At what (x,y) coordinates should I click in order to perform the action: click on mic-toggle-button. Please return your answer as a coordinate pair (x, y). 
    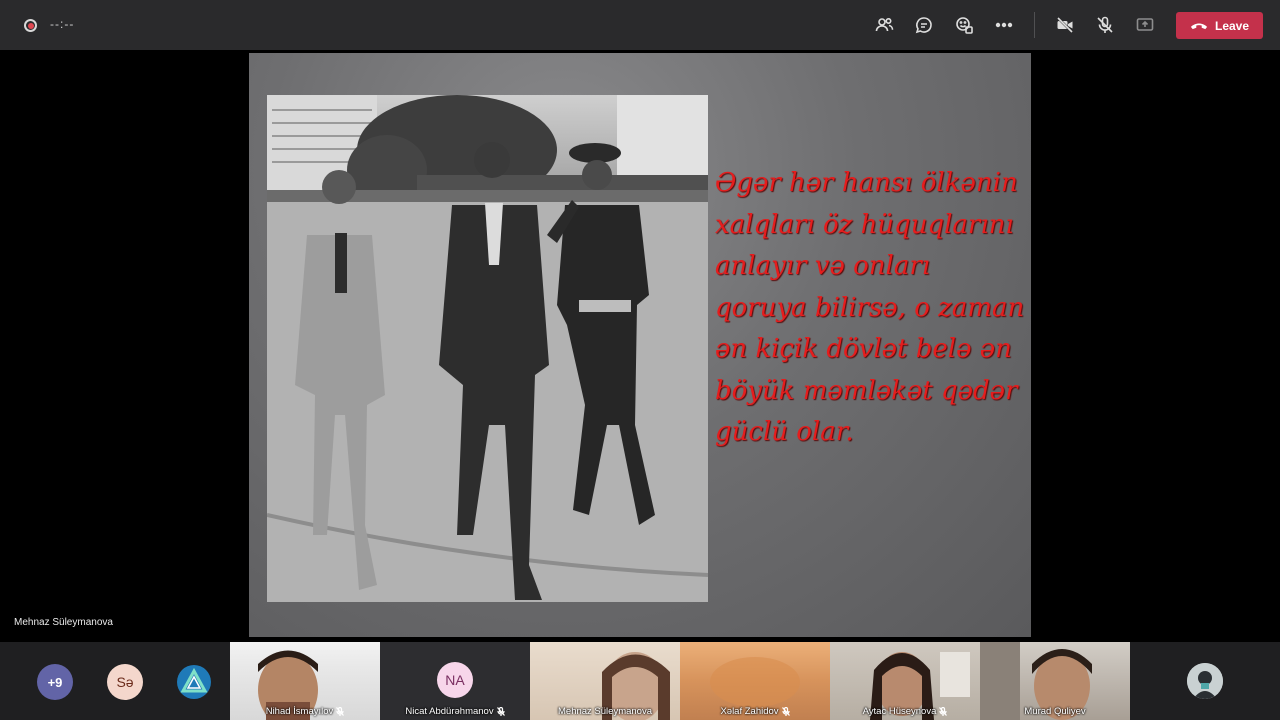
    Looking at the image, I should click on (1105, 25).